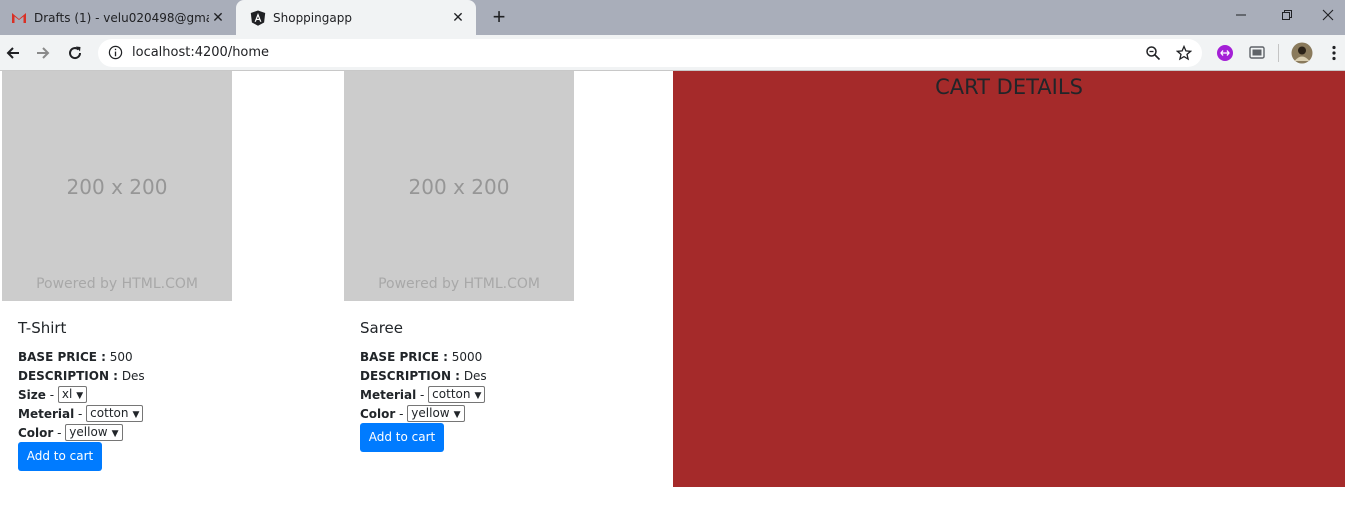  What do you see at coordinates (1302, 53) in the screenshot?
I see `avatar` at bounding box center [1302, 53].